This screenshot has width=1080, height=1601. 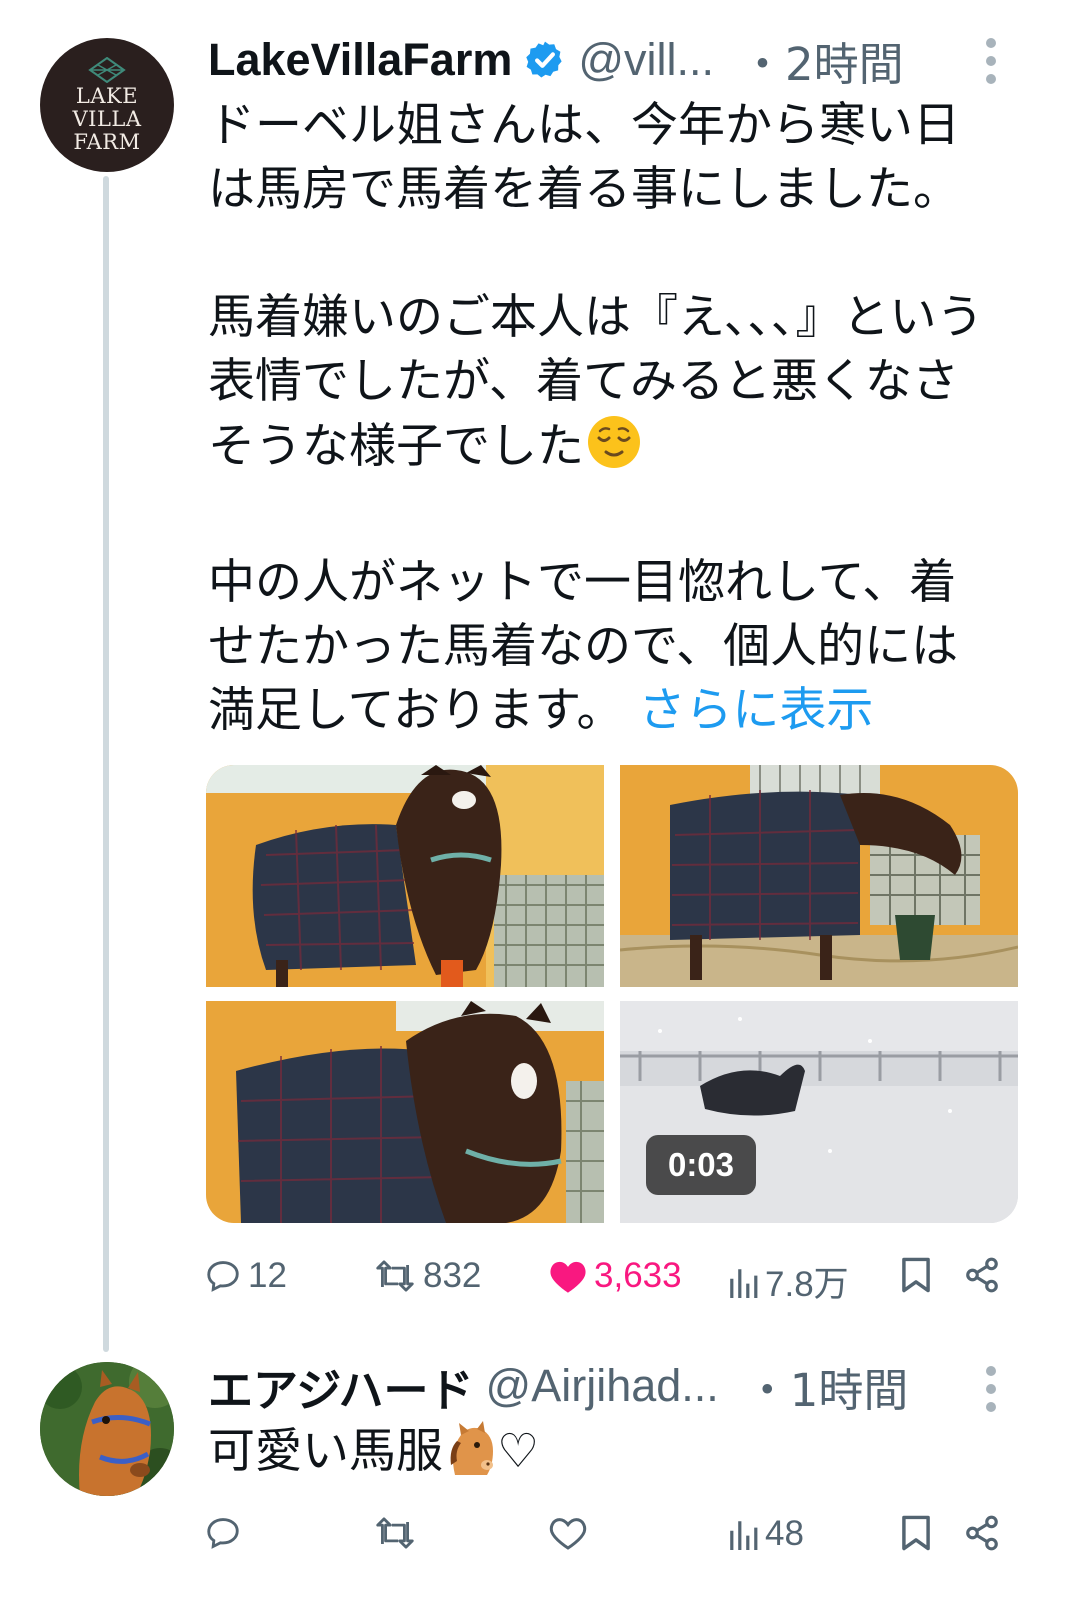 I want to click on retweet-button: 832, so click(x=427, y=1276).